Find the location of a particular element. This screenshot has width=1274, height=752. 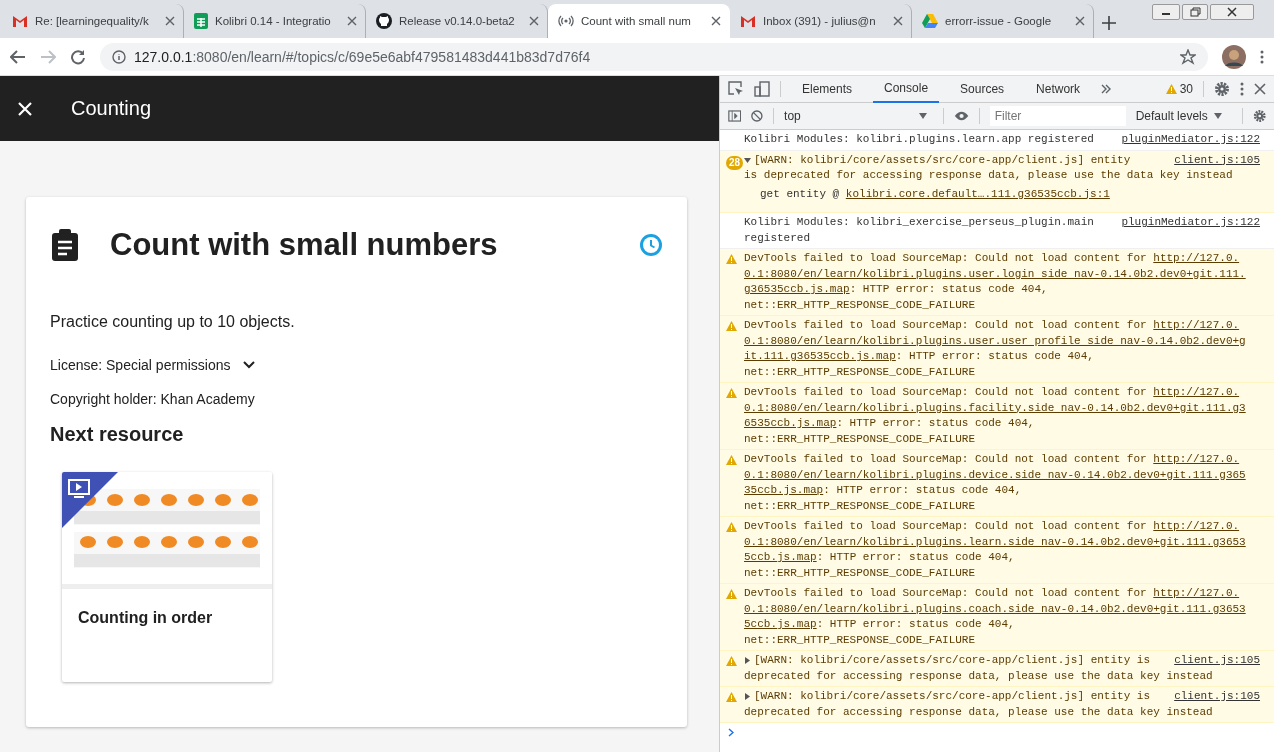

browser-tab: Release v0.14.0-beta2 is located at coordinates (457, 21).